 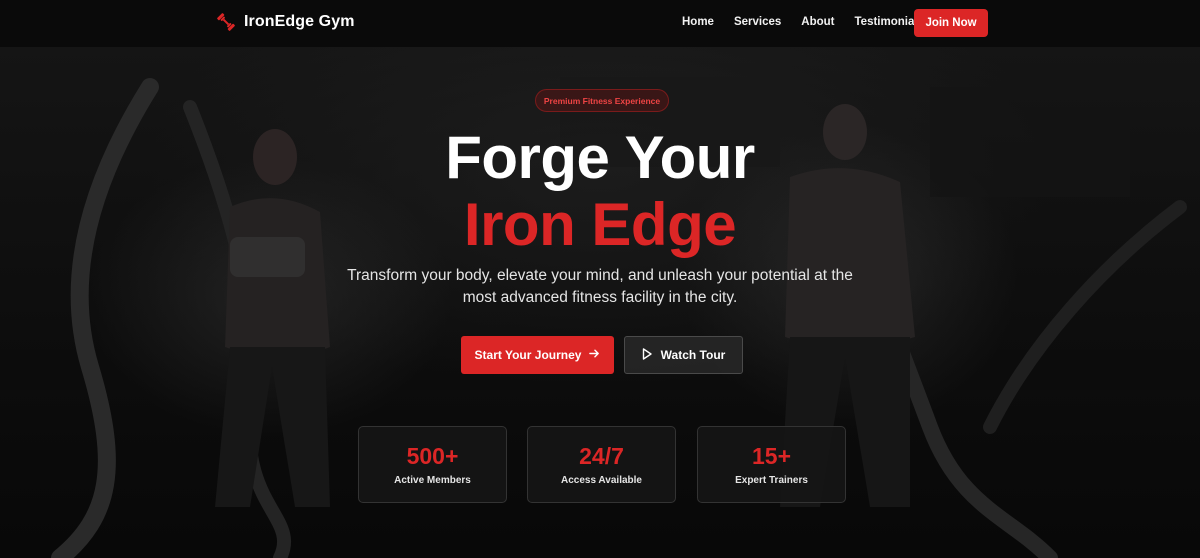 What do you see at coordinates (602, 100) in the screenshot?
I see `premium-badge: Premium Fitness Experience` at bounding box center [602, 100].